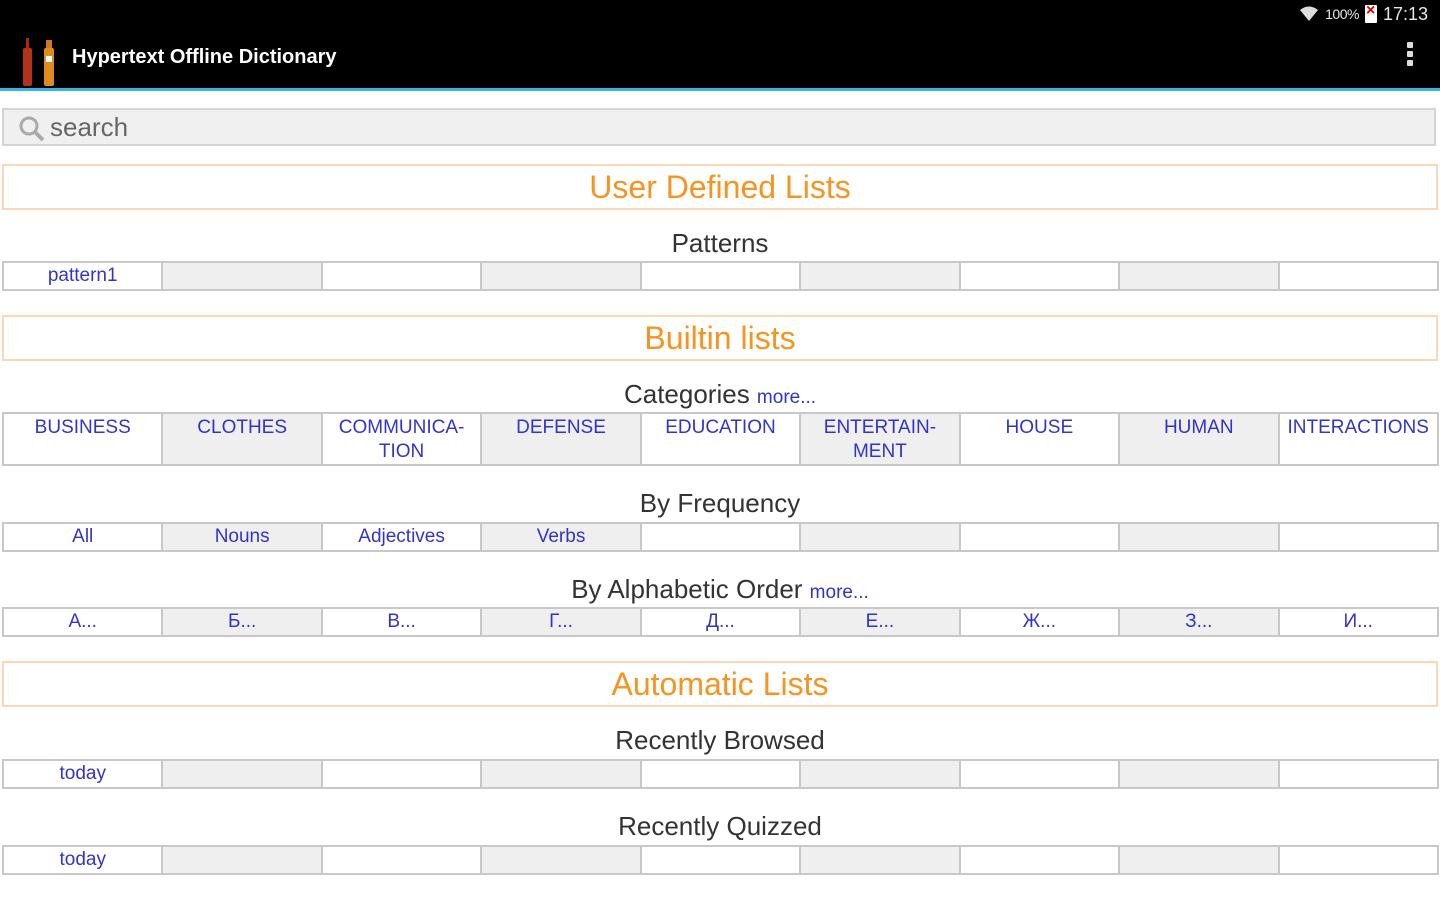  What do you see at coordinates (730, 127) in the screenshot?
I see `search-input` at bounding box center [730, 127].